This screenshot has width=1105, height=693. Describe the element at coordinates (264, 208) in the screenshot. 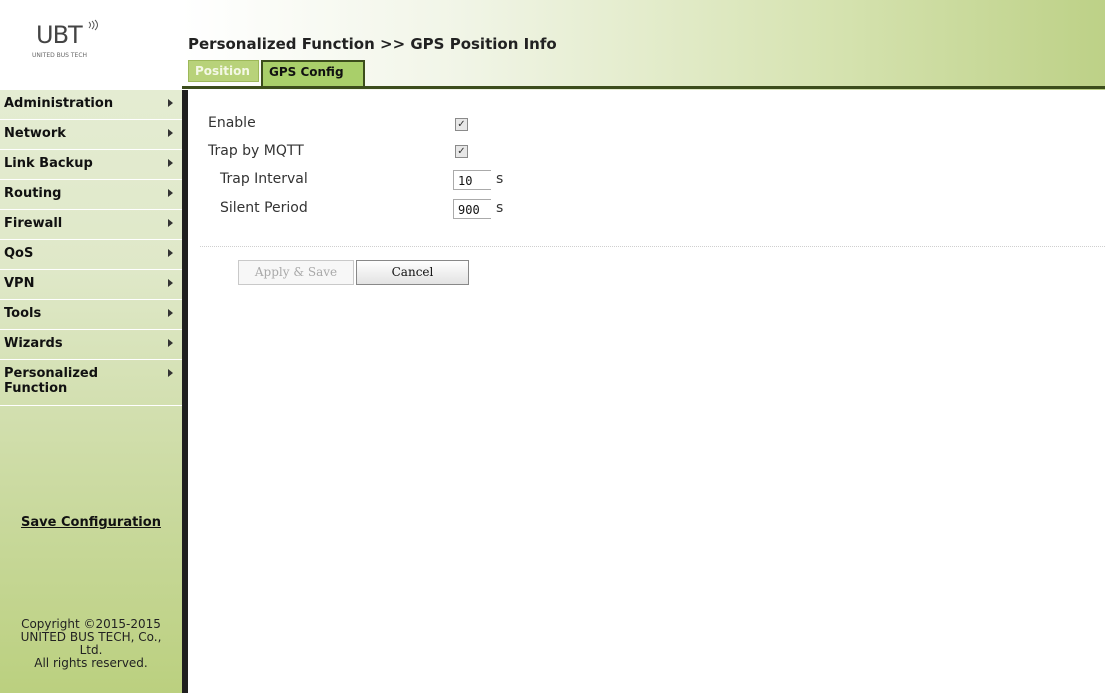

I see `silent-period-label: Silent Period` at that location.